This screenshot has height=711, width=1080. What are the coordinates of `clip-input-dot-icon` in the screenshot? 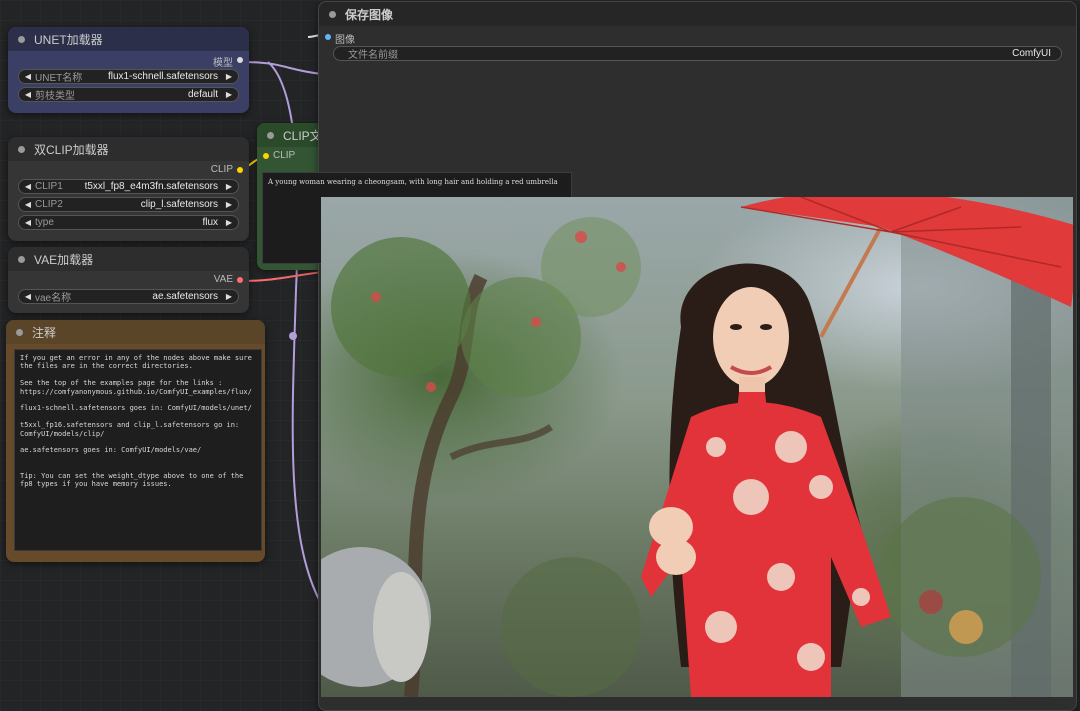 It's located at (266, 156).